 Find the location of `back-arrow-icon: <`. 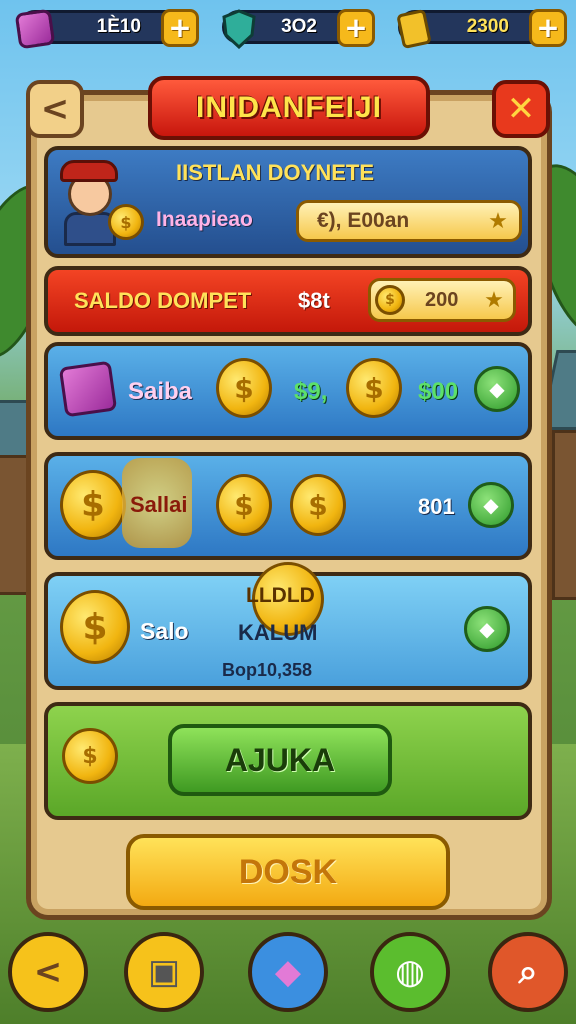

back-arrow-icon: < is located at coordinates (48, 972).